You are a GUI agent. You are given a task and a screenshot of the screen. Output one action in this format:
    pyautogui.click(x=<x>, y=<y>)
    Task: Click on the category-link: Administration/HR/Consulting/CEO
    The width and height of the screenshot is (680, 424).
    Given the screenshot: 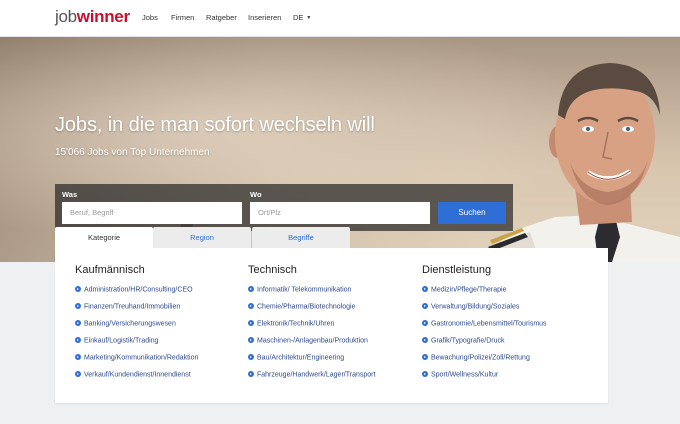 What is the action you would take?
    pyautogui.click(x=134, y=290)
    